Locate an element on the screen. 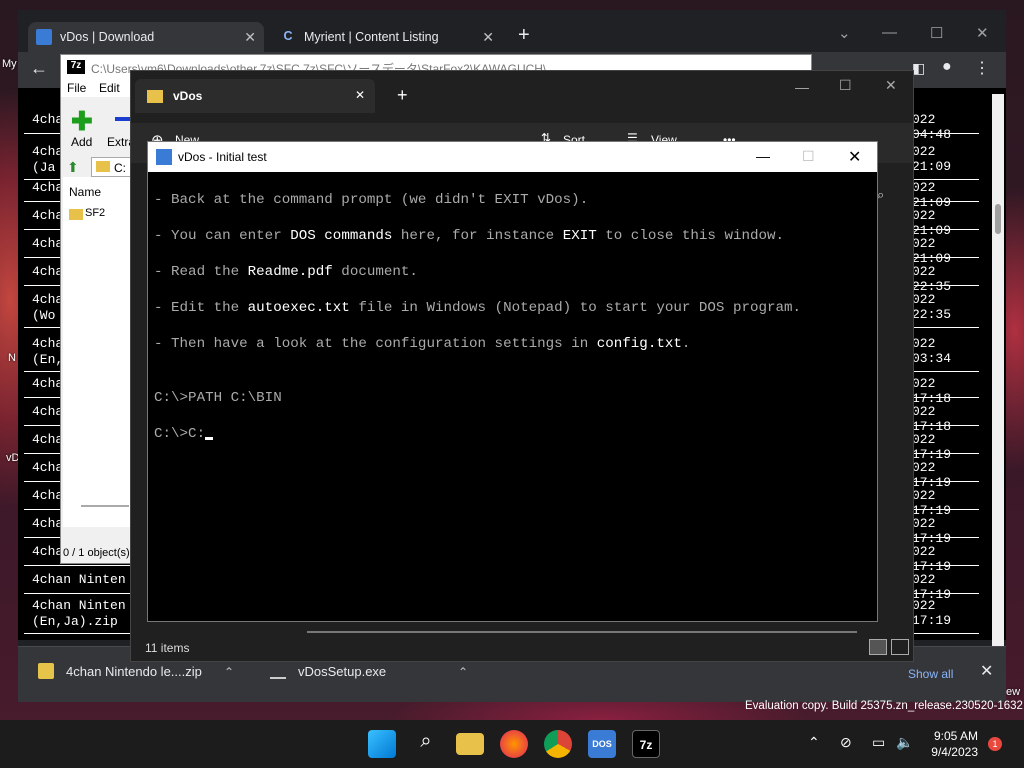 Image resolution: width=1024 pixels, height=768 pixels. back-arrow-icon: ← is located at coordinates (39, 68).